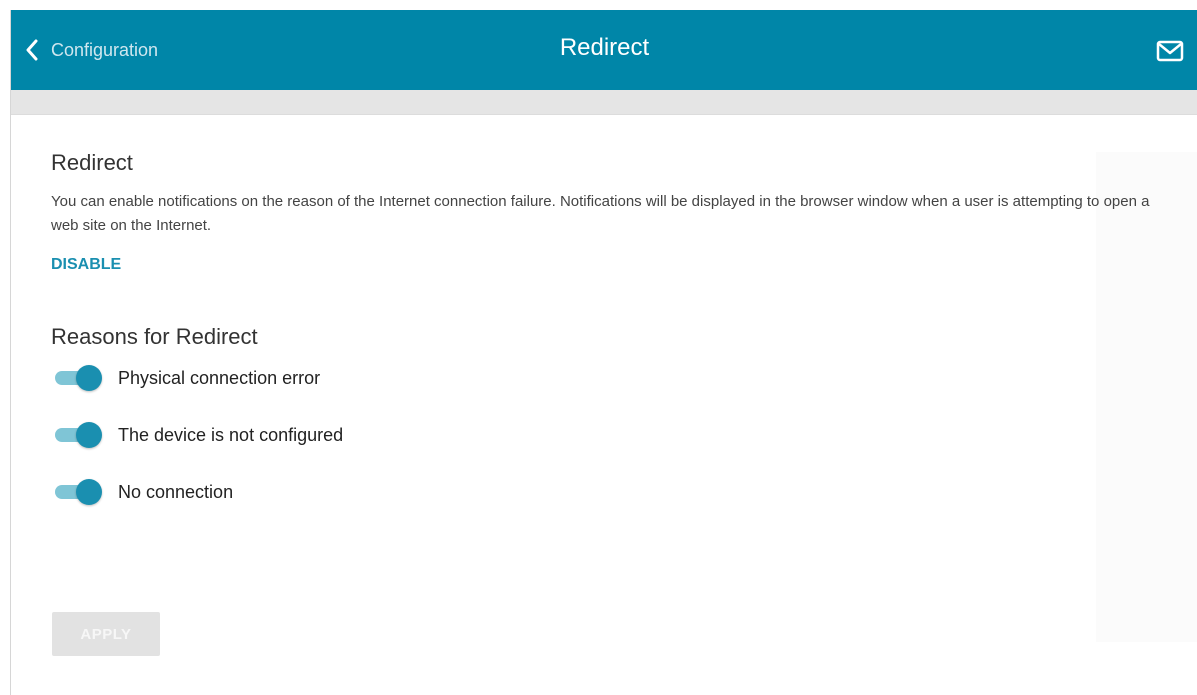 This screenshot has height=695, width=1197. Describe the element at coordinates (106, 634) in the screenshot. I see `apply-button: APPLY` at that location.